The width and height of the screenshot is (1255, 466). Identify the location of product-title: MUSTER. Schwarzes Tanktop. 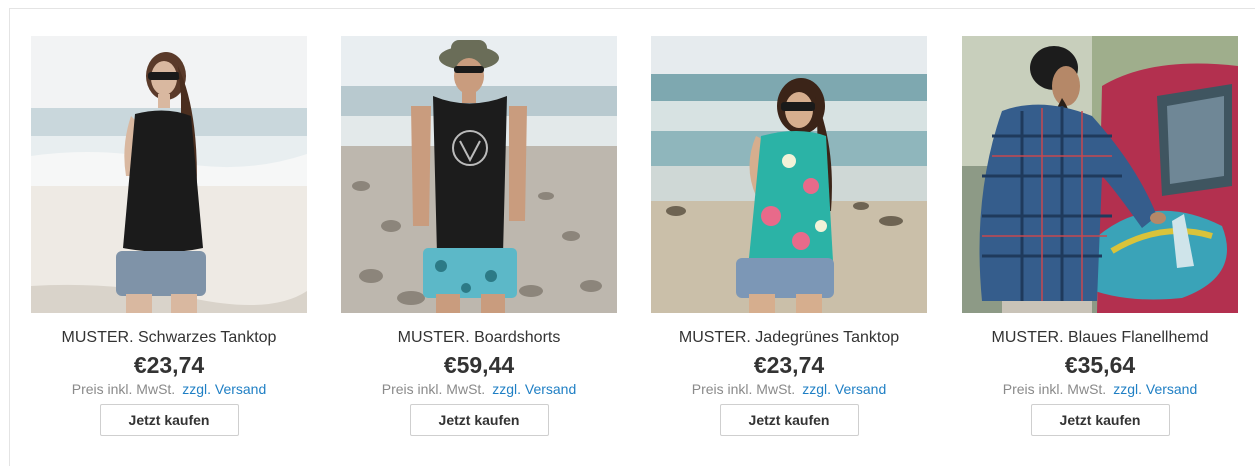
(169, 338).